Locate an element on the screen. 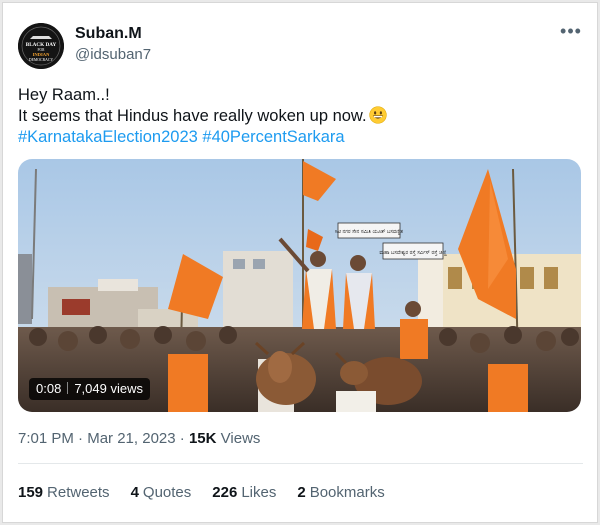 Image resolution: width=600 pixels, height=525 pixels. likes-label: Likes is located at coordinates (259, 492).